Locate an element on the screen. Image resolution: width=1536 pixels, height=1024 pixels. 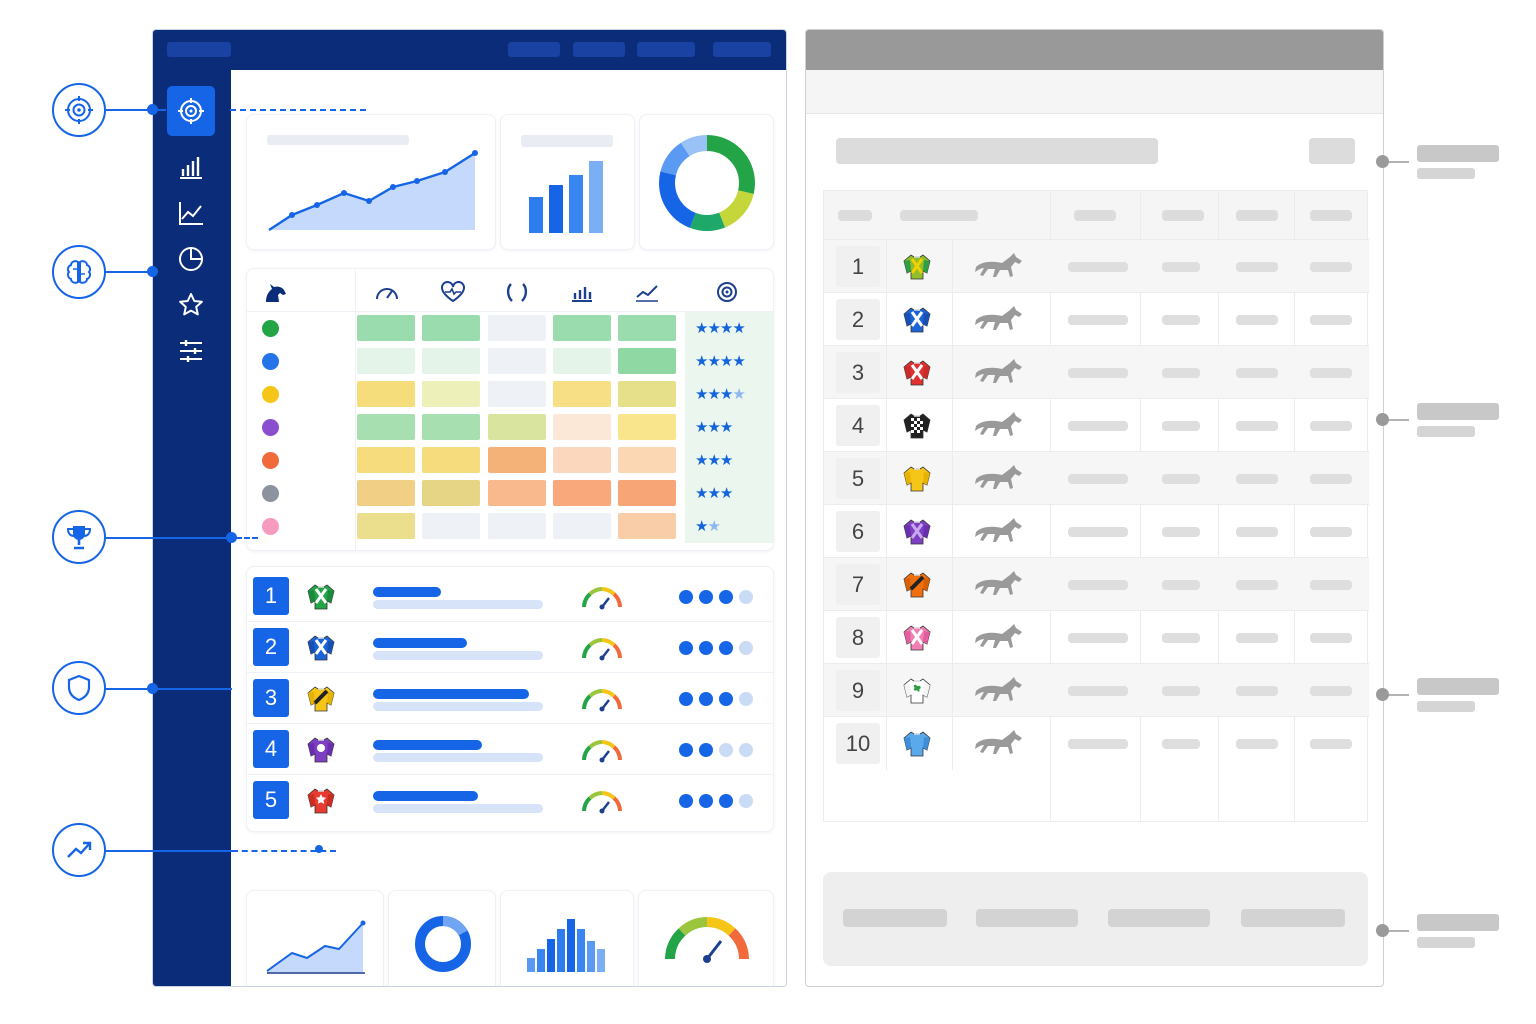
sidebar-item-pie-chart is located at coordinates (191, 259).